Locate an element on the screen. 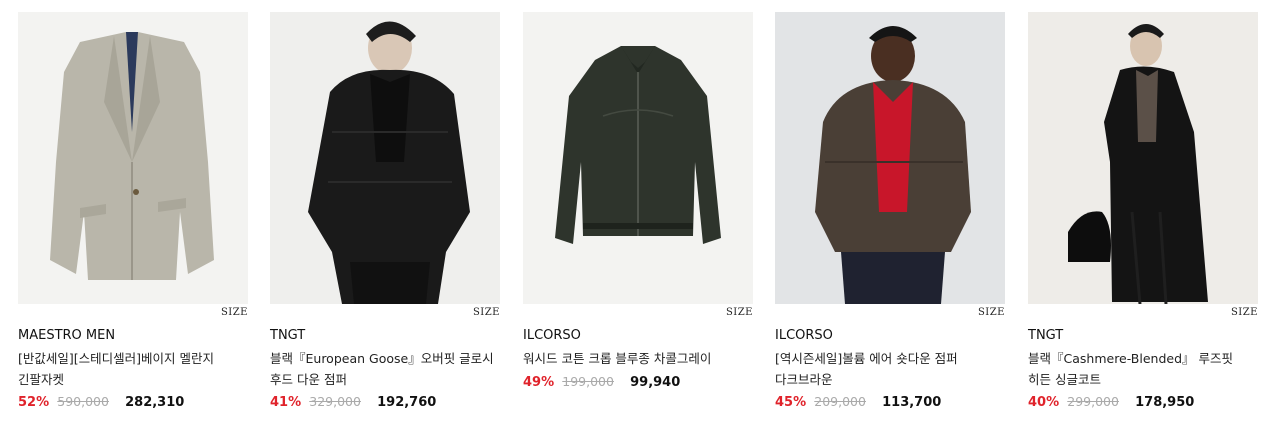  price-row: 52% 590,000 282,310 is located at coordinates (101, 402).